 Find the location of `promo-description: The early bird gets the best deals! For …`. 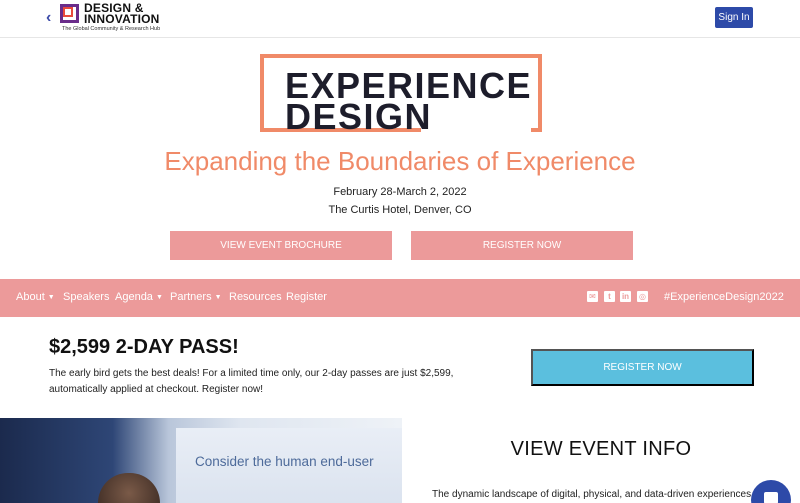

promo-description: The early bird gets the best deals! For … is located at coordinates (251, 381).